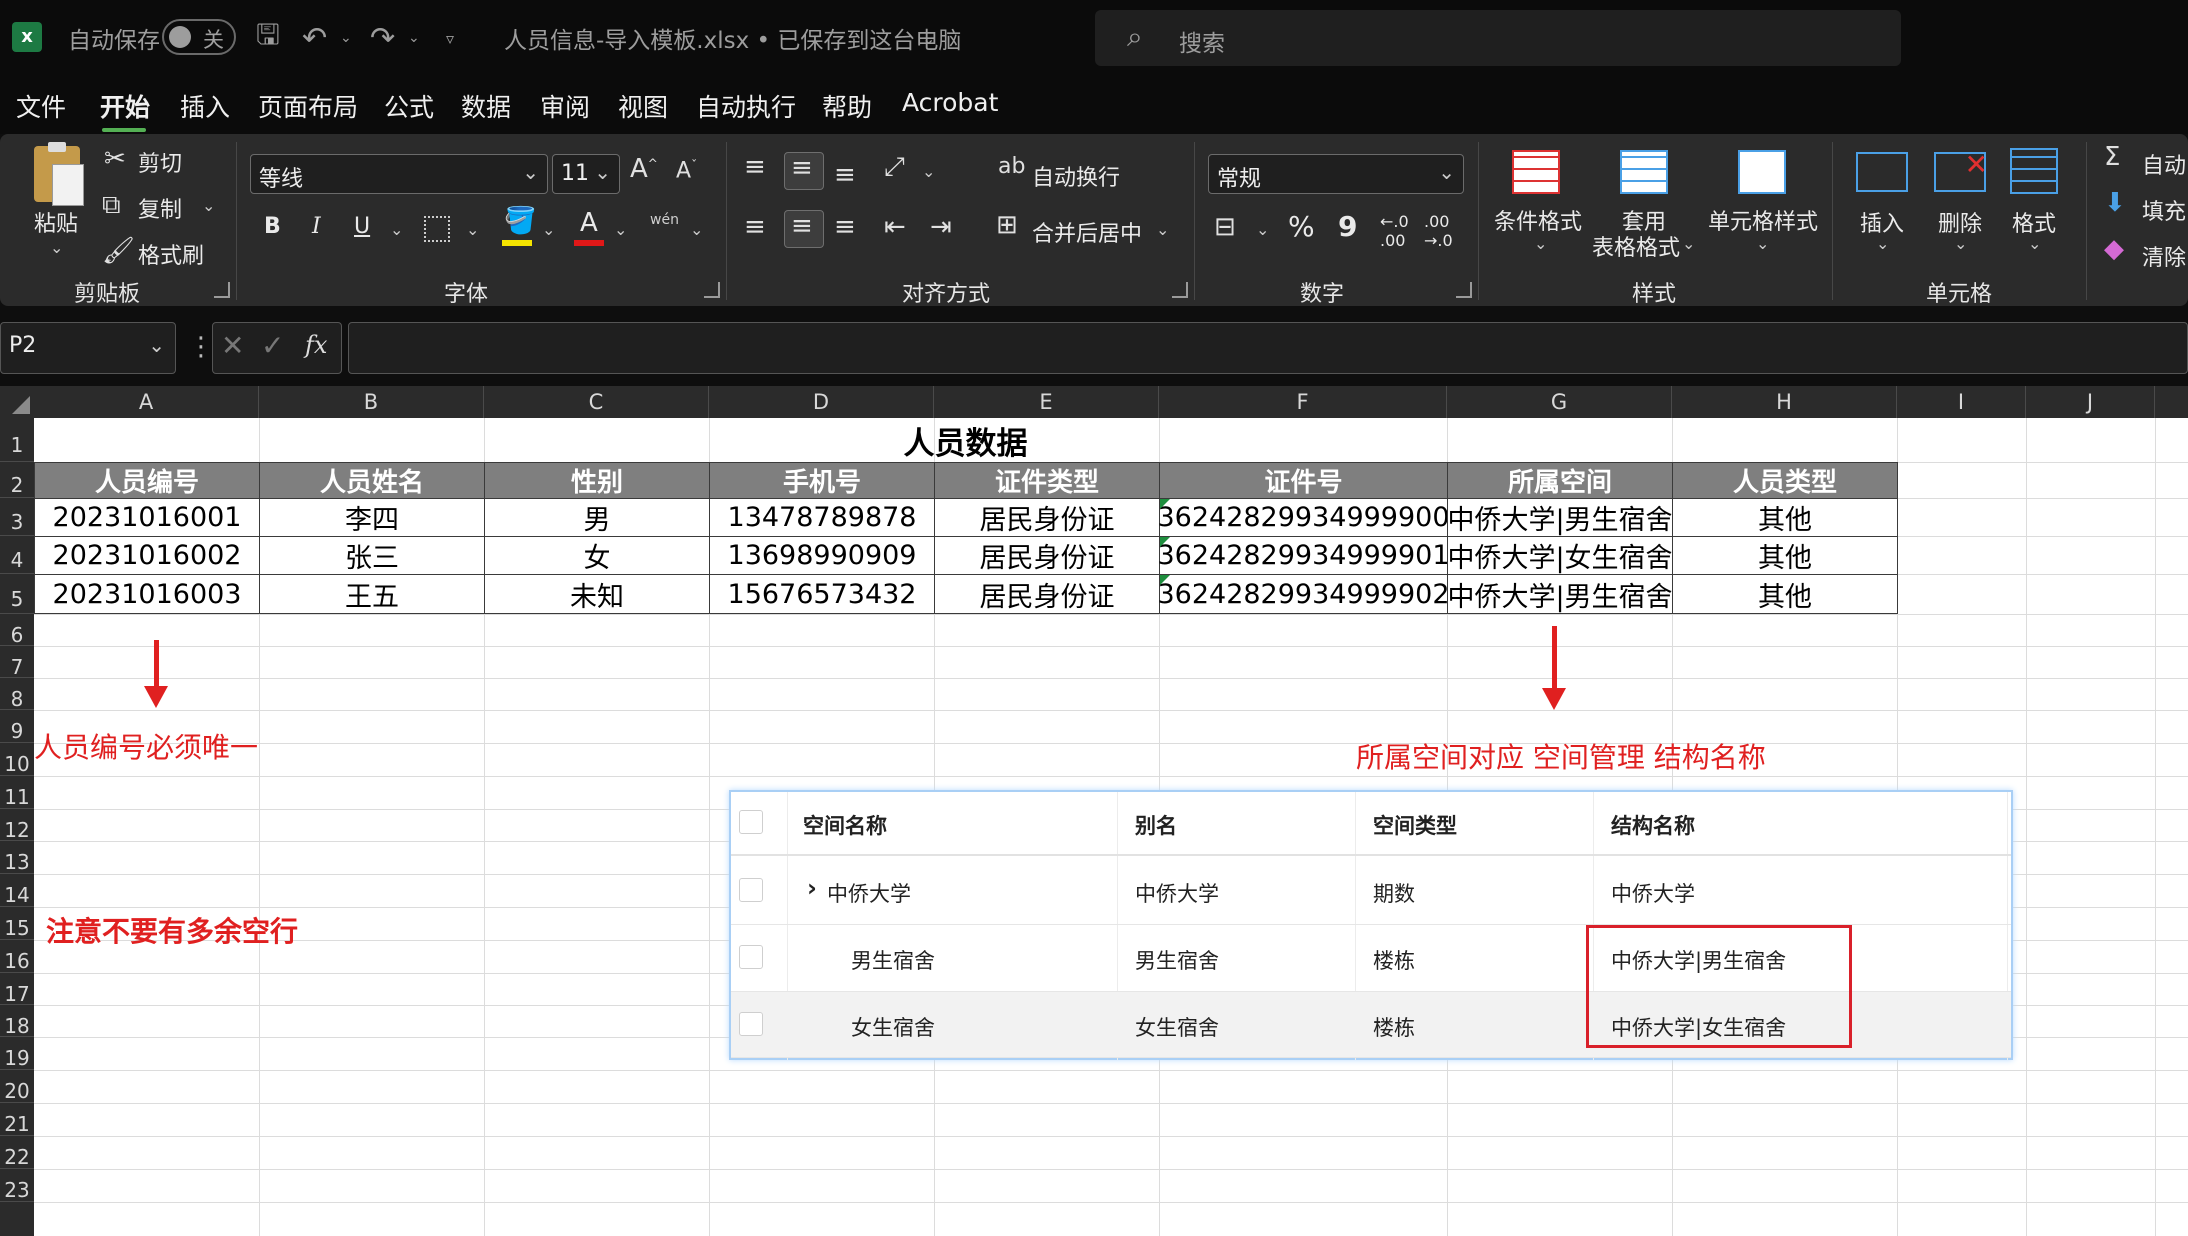 The height and width of the screenshot is (1236, 2188). I want to click on data-cell: 20231016003, so click(147, 594).